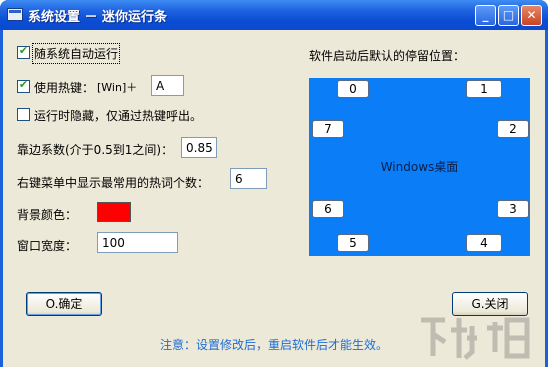 The image size is (548, 367). Describe the element at coordinates (513, 129) in the screenshot. I see `dock-position-2: 2` at that location.